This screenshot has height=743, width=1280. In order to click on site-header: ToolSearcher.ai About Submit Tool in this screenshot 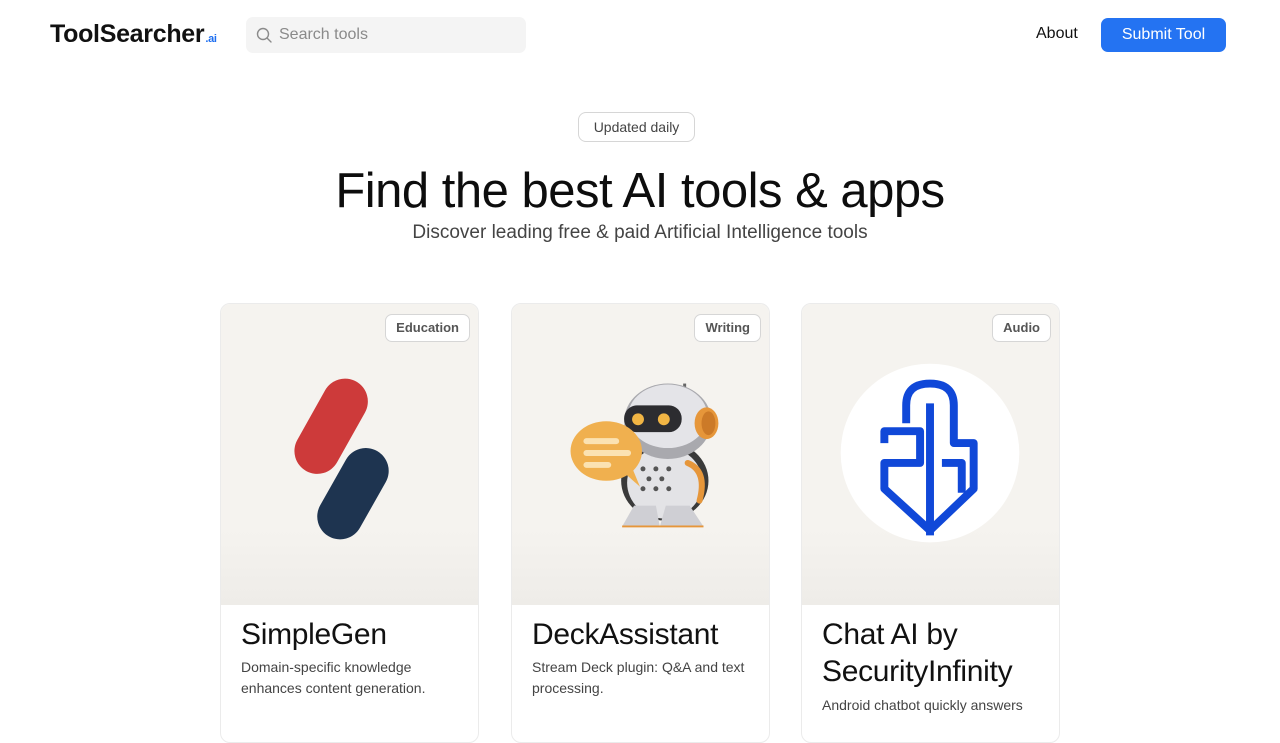, I will do `click(640, 35)`.